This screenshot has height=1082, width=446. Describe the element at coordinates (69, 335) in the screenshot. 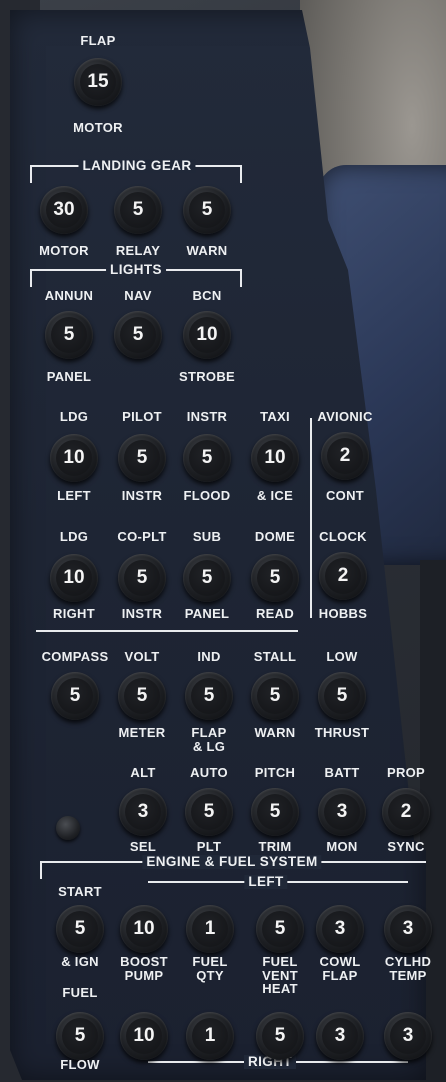

I see `lights-row1-0-breaker: 5` at that location.